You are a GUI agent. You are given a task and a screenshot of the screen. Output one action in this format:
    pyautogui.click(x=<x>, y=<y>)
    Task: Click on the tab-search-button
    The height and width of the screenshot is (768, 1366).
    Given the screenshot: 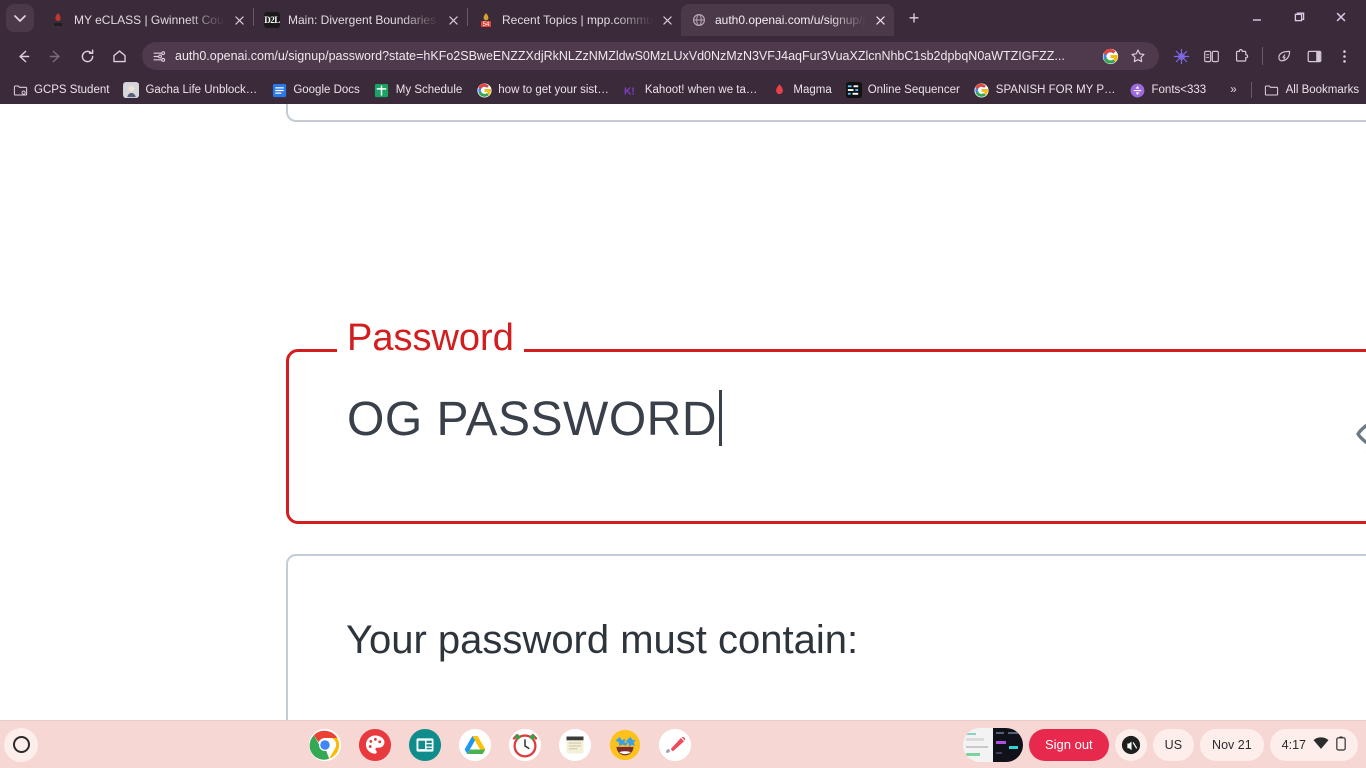 What is the action you would take?
    pyautogui.click(x=20, y=18)
    